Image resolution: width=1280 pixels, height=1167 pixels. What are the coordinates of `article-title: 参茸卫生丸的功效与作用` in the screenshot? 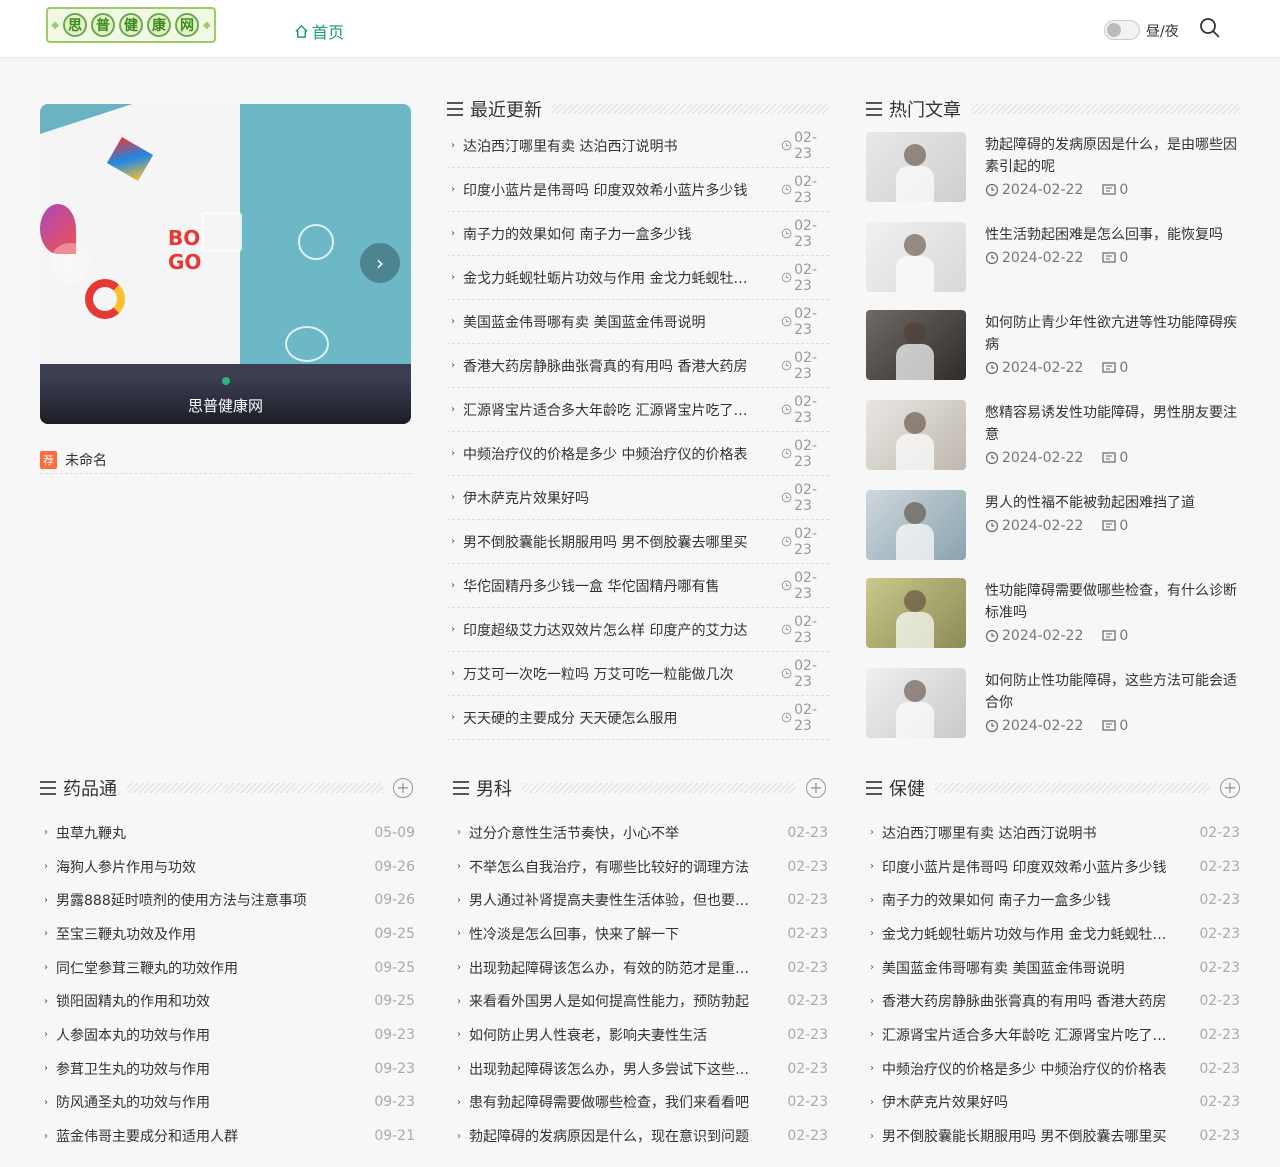 It's located at (215, 1069).